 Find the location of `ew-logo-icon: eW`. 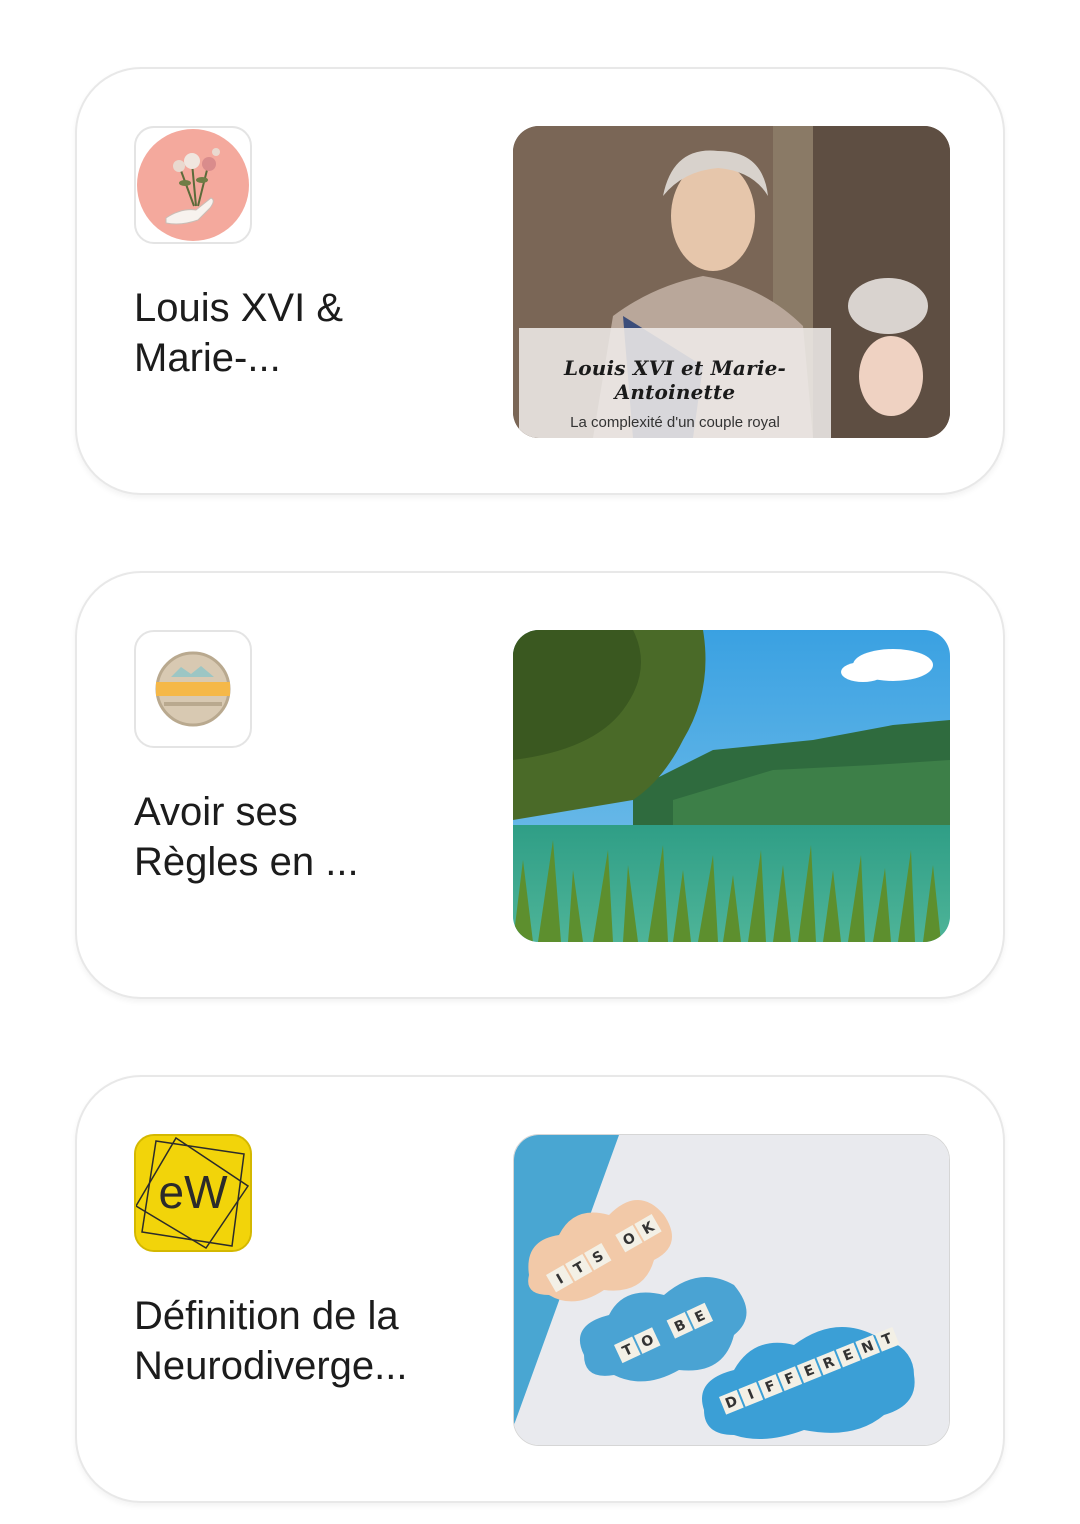

ew-logo-icon: eW is located at coordinates (193, 1193).